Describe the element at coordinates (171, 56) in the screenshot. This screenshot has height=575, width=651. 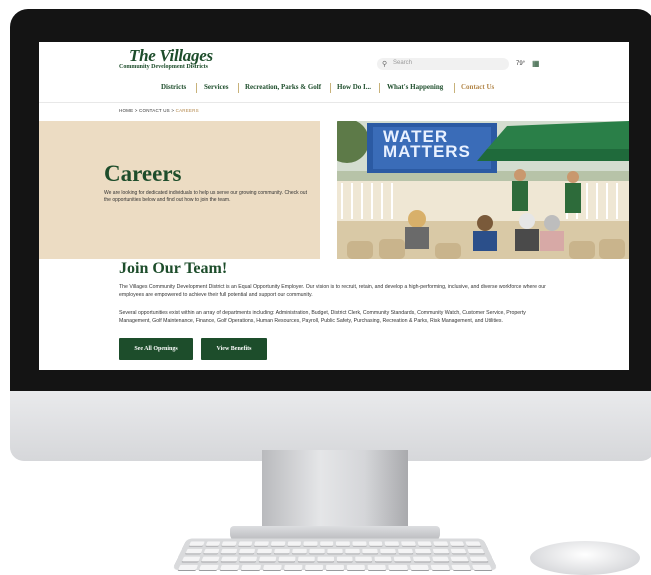
I see `logo: The Villages` at that location.